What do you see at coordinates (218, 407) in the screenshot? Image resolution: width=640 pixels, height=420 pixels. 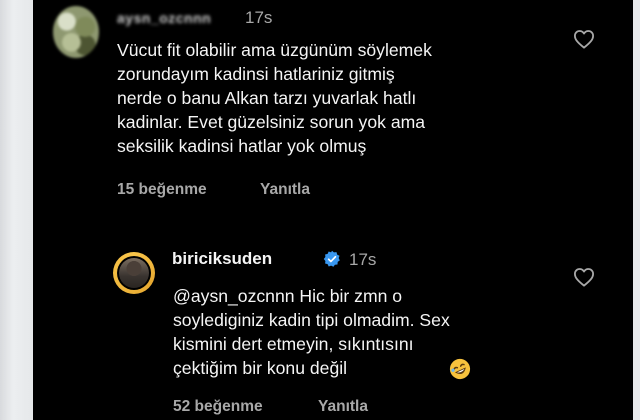 I see `reply-like-count: 52 beğenme` at bounding box center [218, 407].